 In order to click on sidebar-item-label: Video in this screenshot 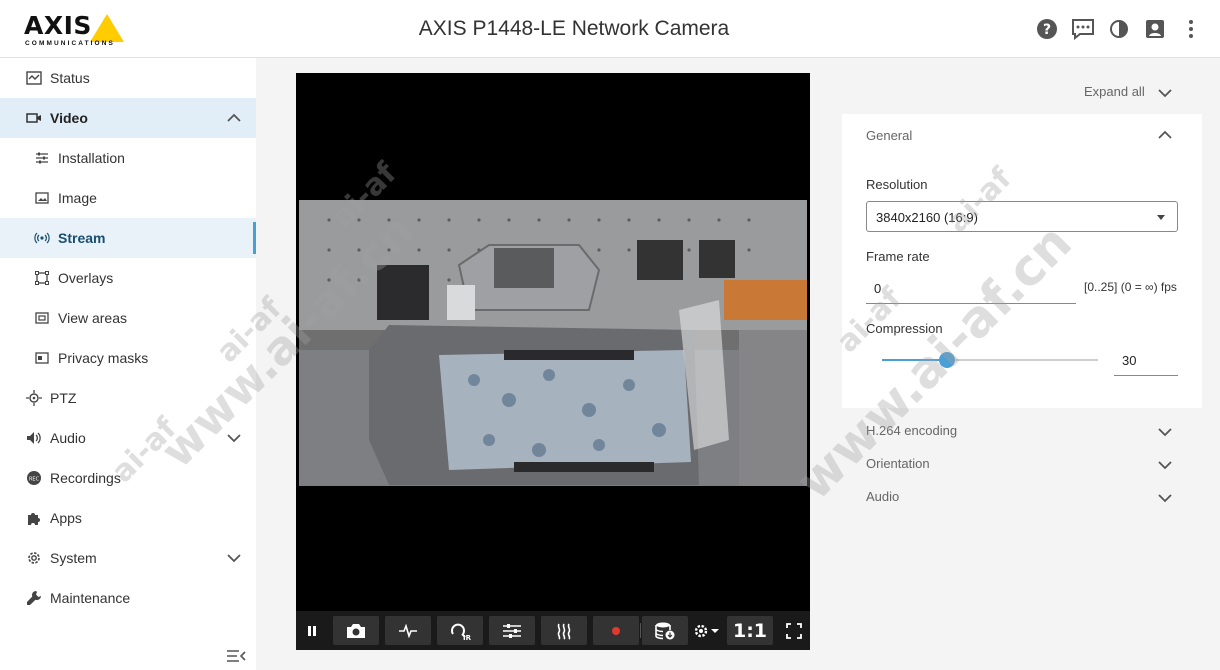, I will do `click(69, 118)`.